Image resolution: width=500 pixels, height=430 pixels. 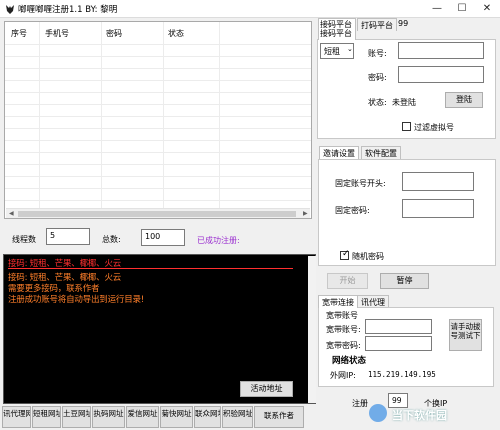 What do you see at coordinates (434, 127) in the screenshot?
I see `filter-virtual-label: 过滤虚拟号` at bounding box center [434, 127].